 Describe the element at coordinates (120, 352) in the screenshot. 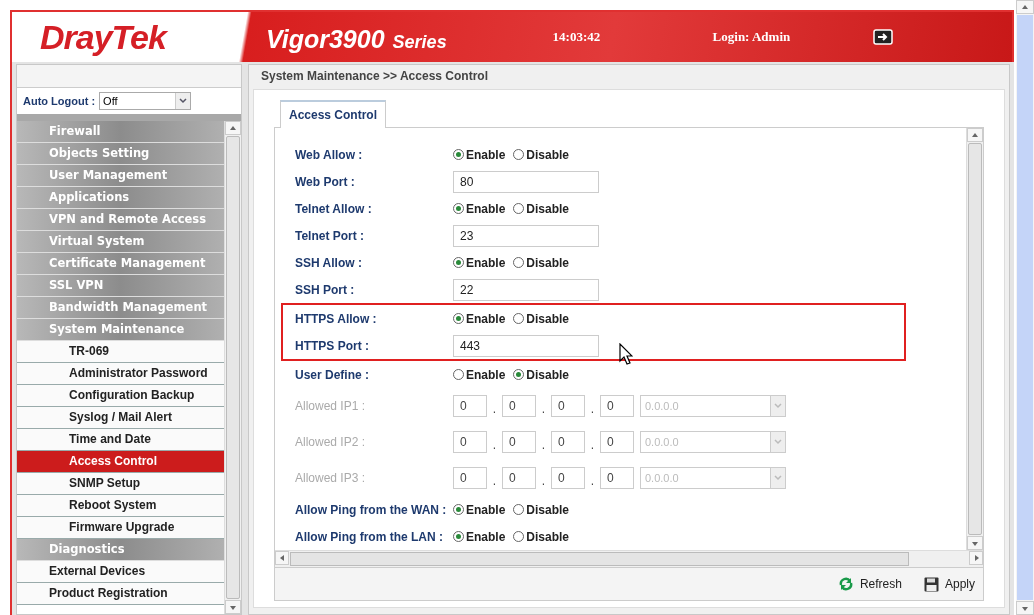

I see `menu-item: TR-069` at that location.